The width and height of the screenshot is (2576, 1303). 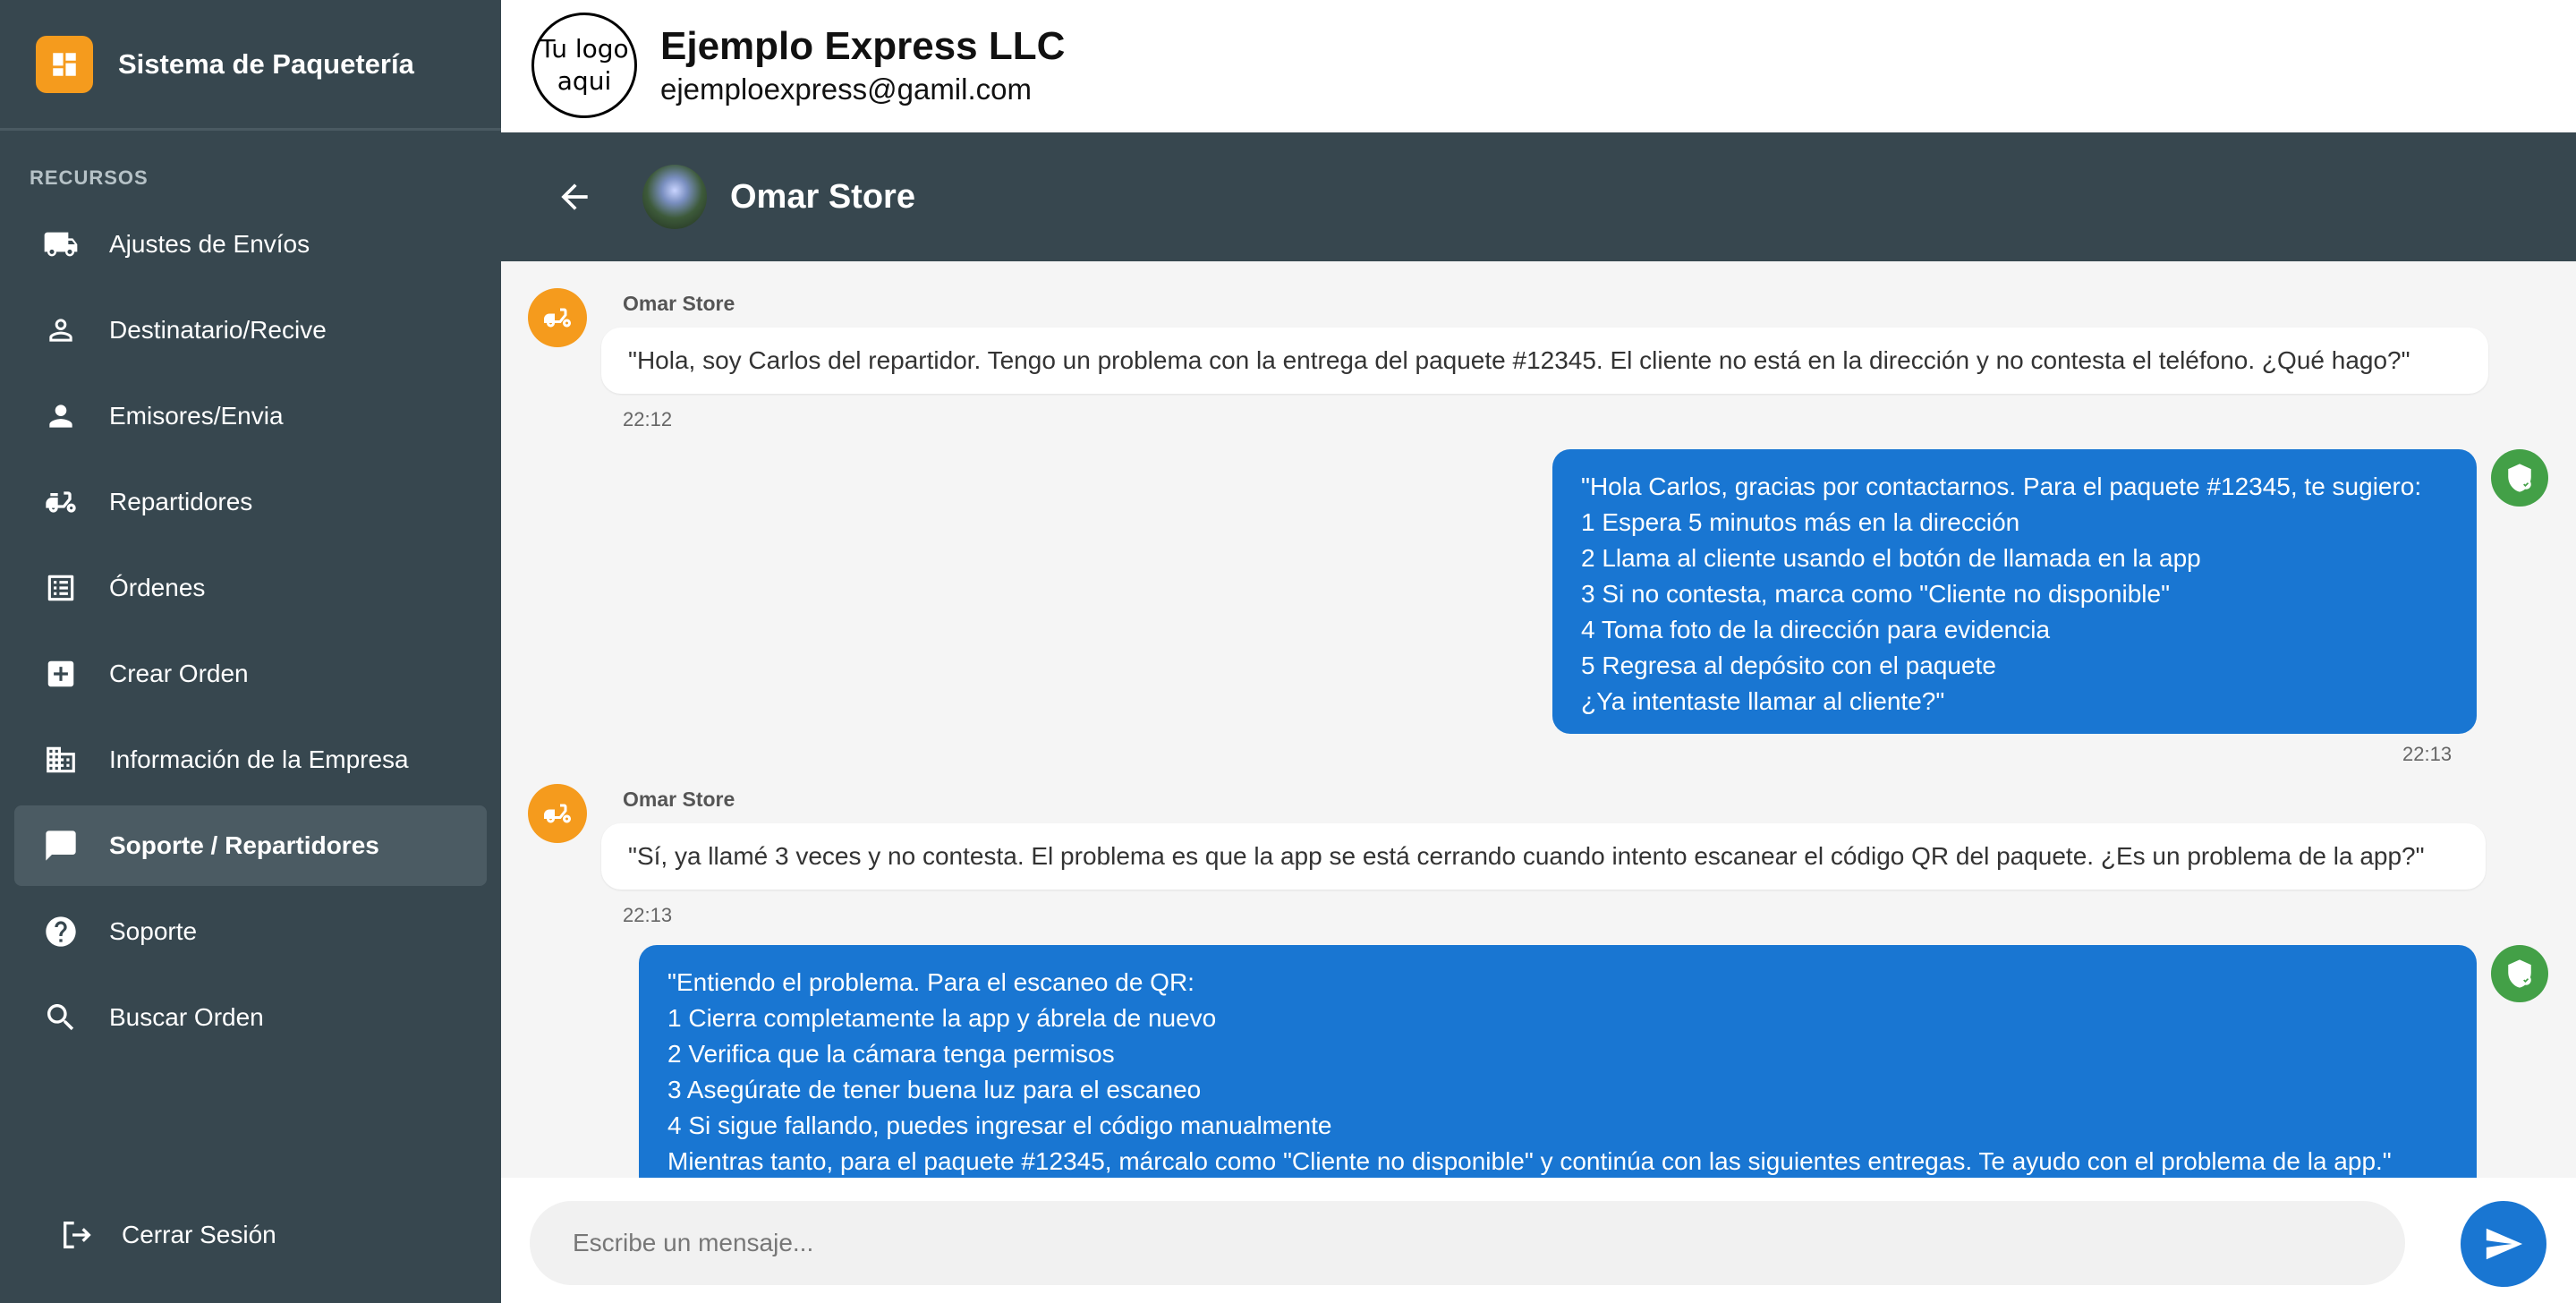 What do you see at coordinates (648, 419) in the screenshot?
I see `message-time: 22:12` at bounding box center [648, 419].